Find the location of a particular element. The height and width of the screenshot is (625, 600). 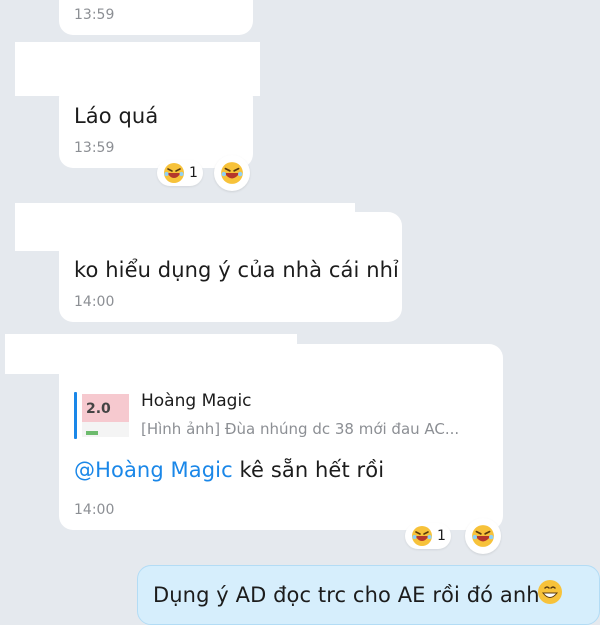

quote-thumbnail: 2.0 is located at coordinates (105, 415).